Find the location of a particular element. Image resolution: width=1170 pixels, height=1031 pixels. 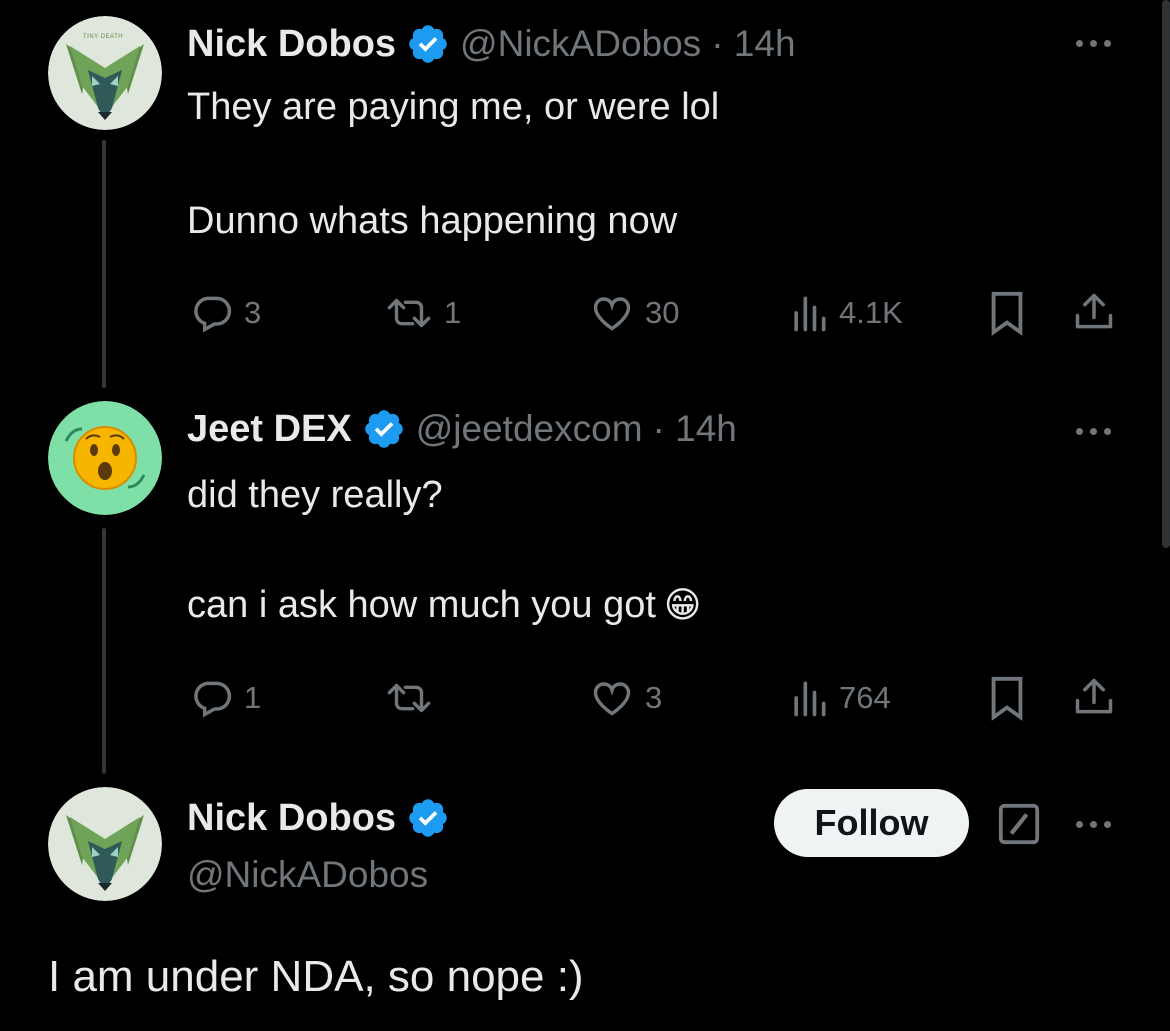

like-count: 30 is located at coordinates (662, 312).